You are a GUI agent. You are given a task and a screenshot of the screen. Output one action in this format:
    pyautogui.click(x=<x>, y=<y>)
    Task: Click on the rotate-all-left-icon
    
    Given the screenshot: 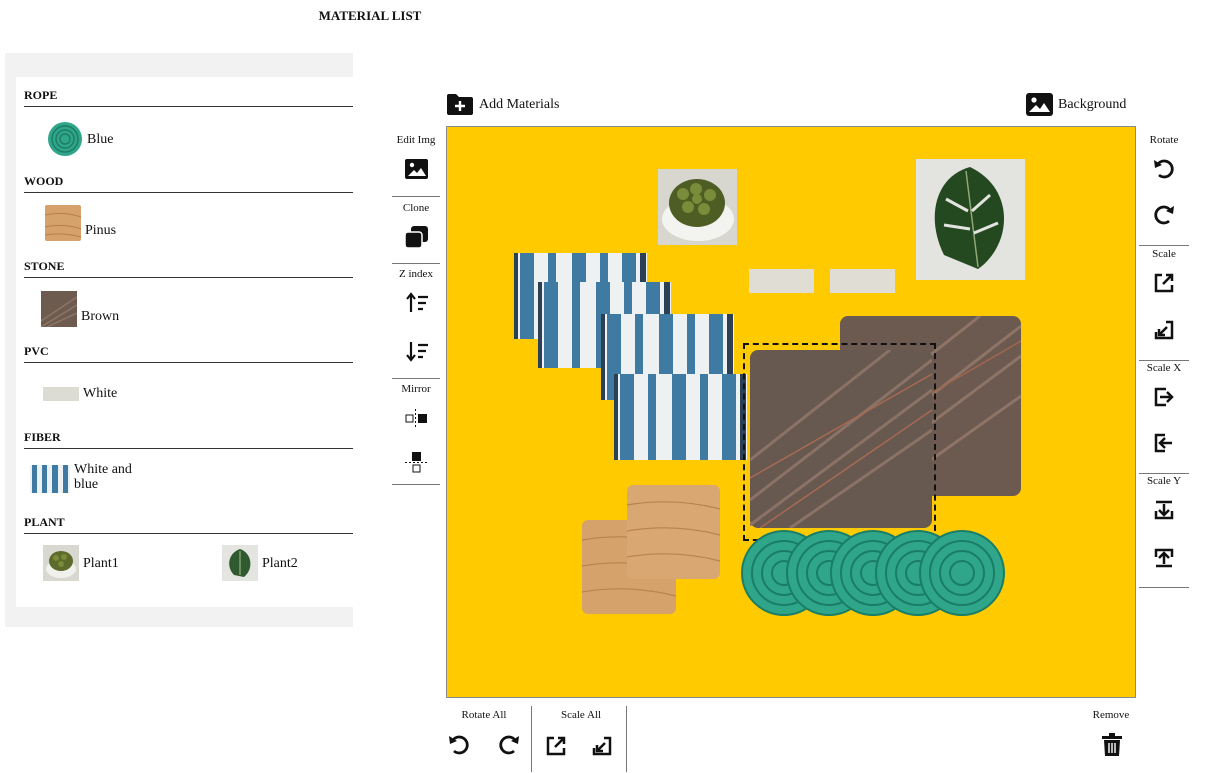 What is the action you would take?
    pyautogui.click(x=459, y=745)
    